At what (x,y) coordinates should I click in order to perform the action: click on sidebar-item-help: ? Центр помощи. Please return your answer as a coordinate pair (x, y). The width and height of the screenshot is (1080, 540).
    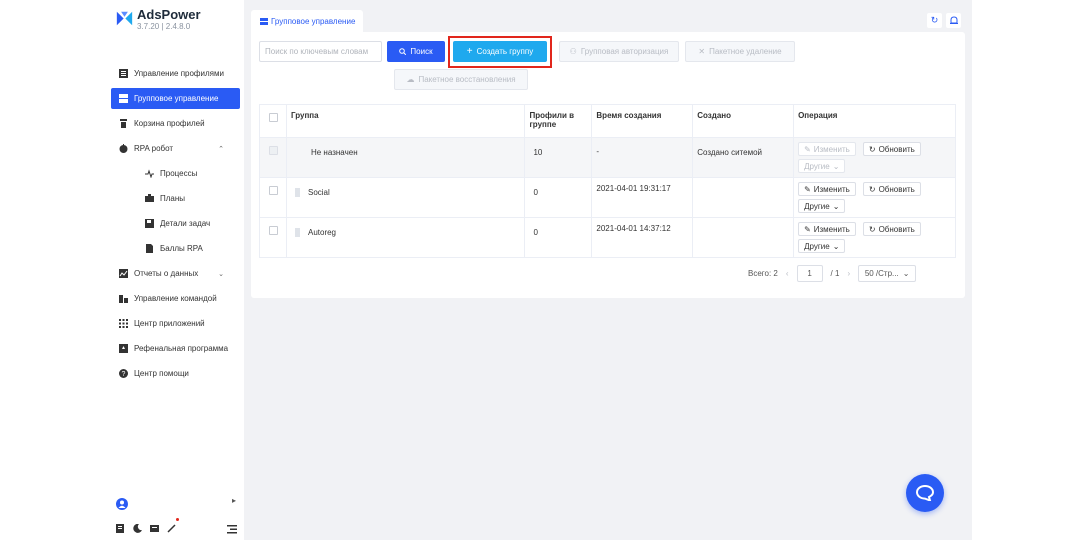
    Looking at the image, I should click on (175, 373).